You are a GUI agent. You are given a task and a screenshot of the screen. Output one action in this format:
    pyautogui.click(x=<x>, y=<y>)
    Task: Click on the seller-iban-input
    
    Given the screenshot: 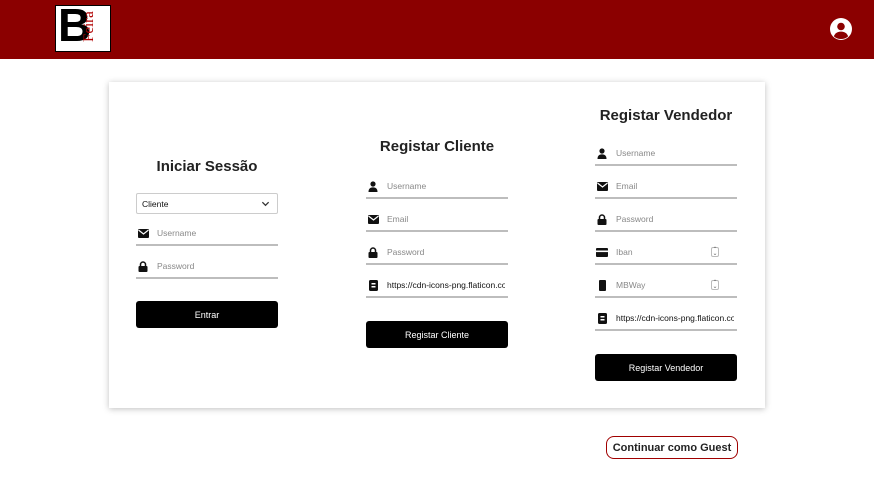 What is the action you would take?
    pyautogui.click(x=666, y=252)
    